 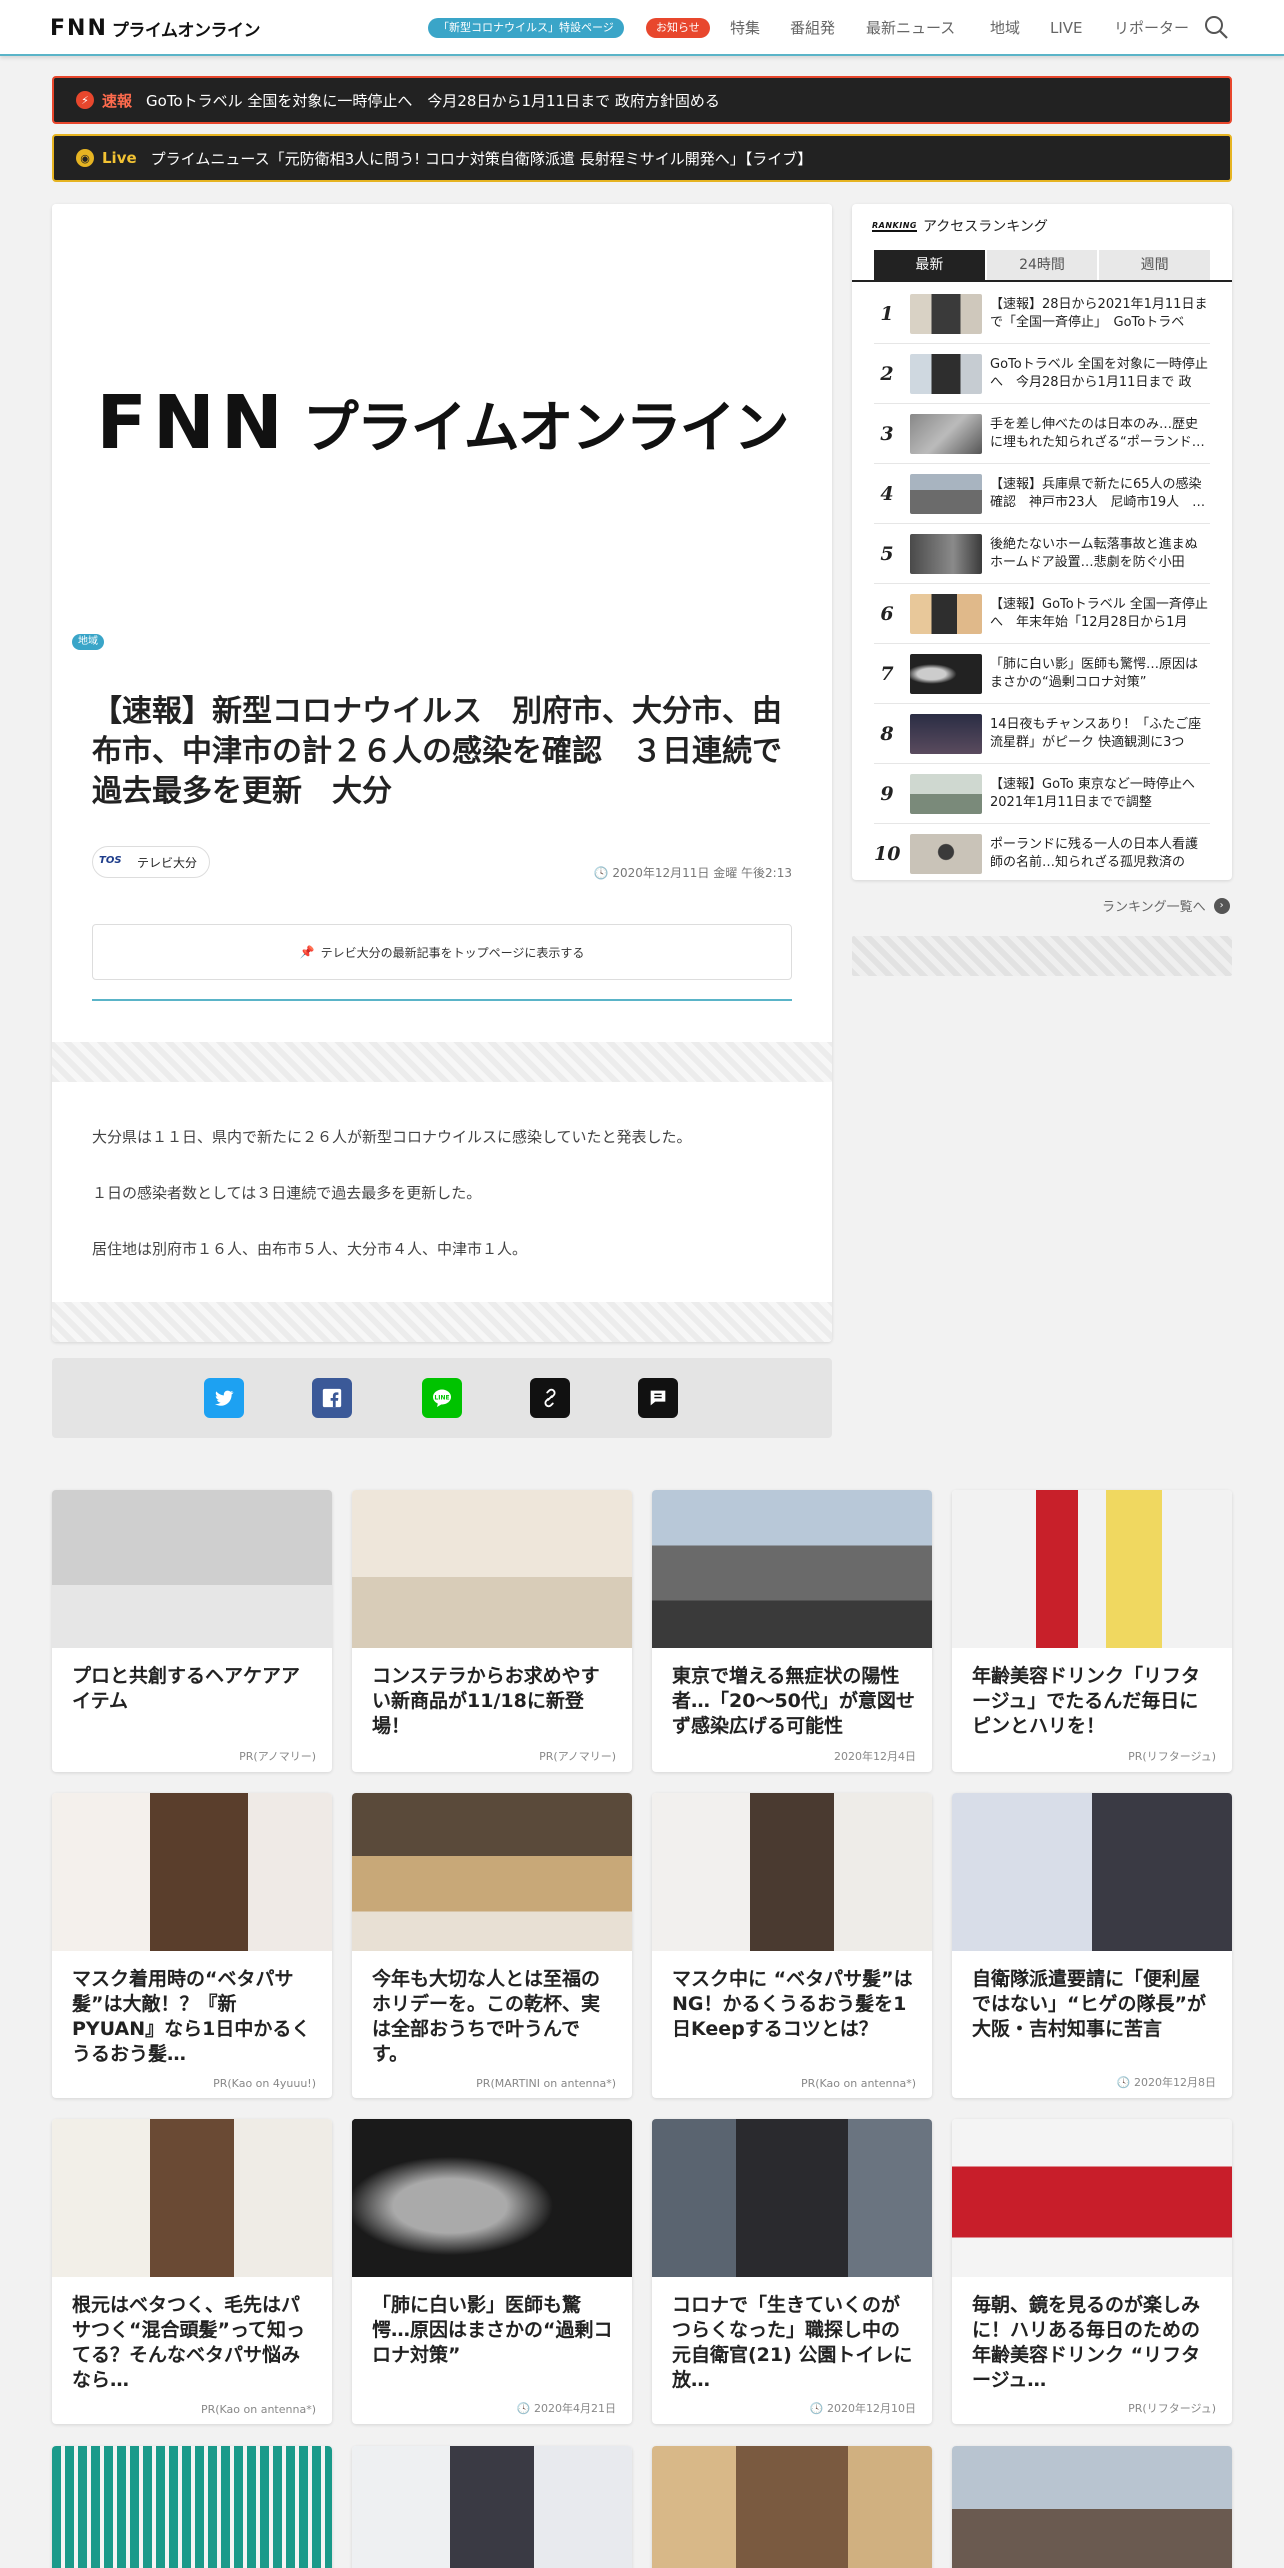 I want to click on live-eye-icon: ◉, so click(x=85, y=158).